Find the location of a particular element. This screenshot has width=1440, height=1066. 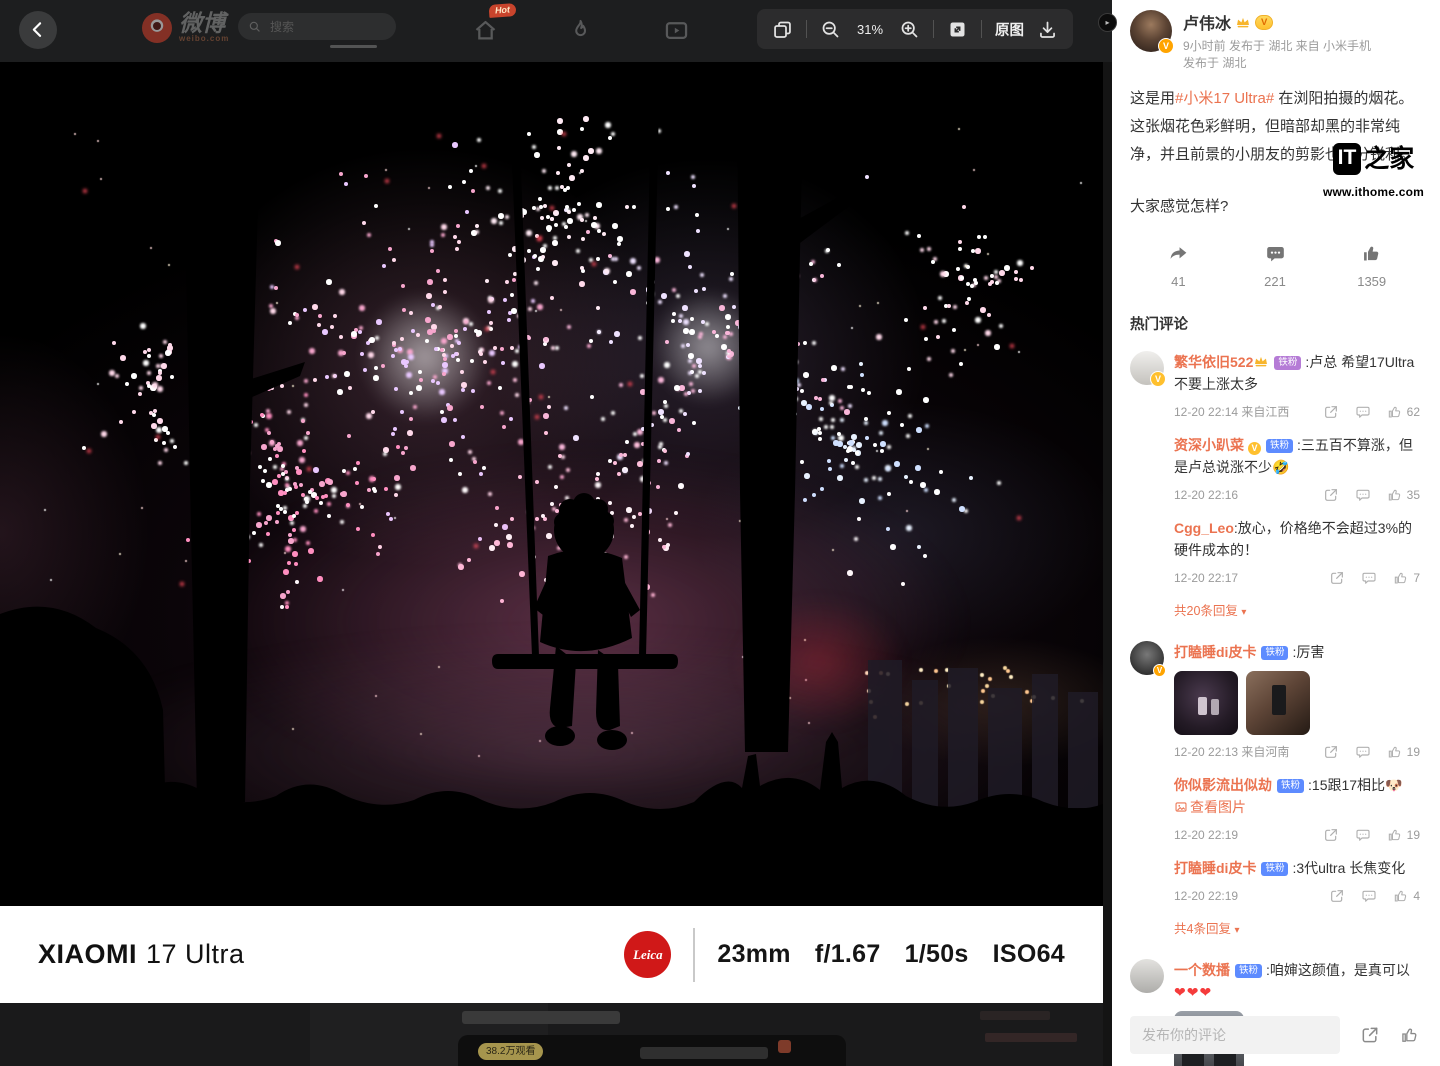

exif-shutter: 1/50s is located at coordinates (936, 954).